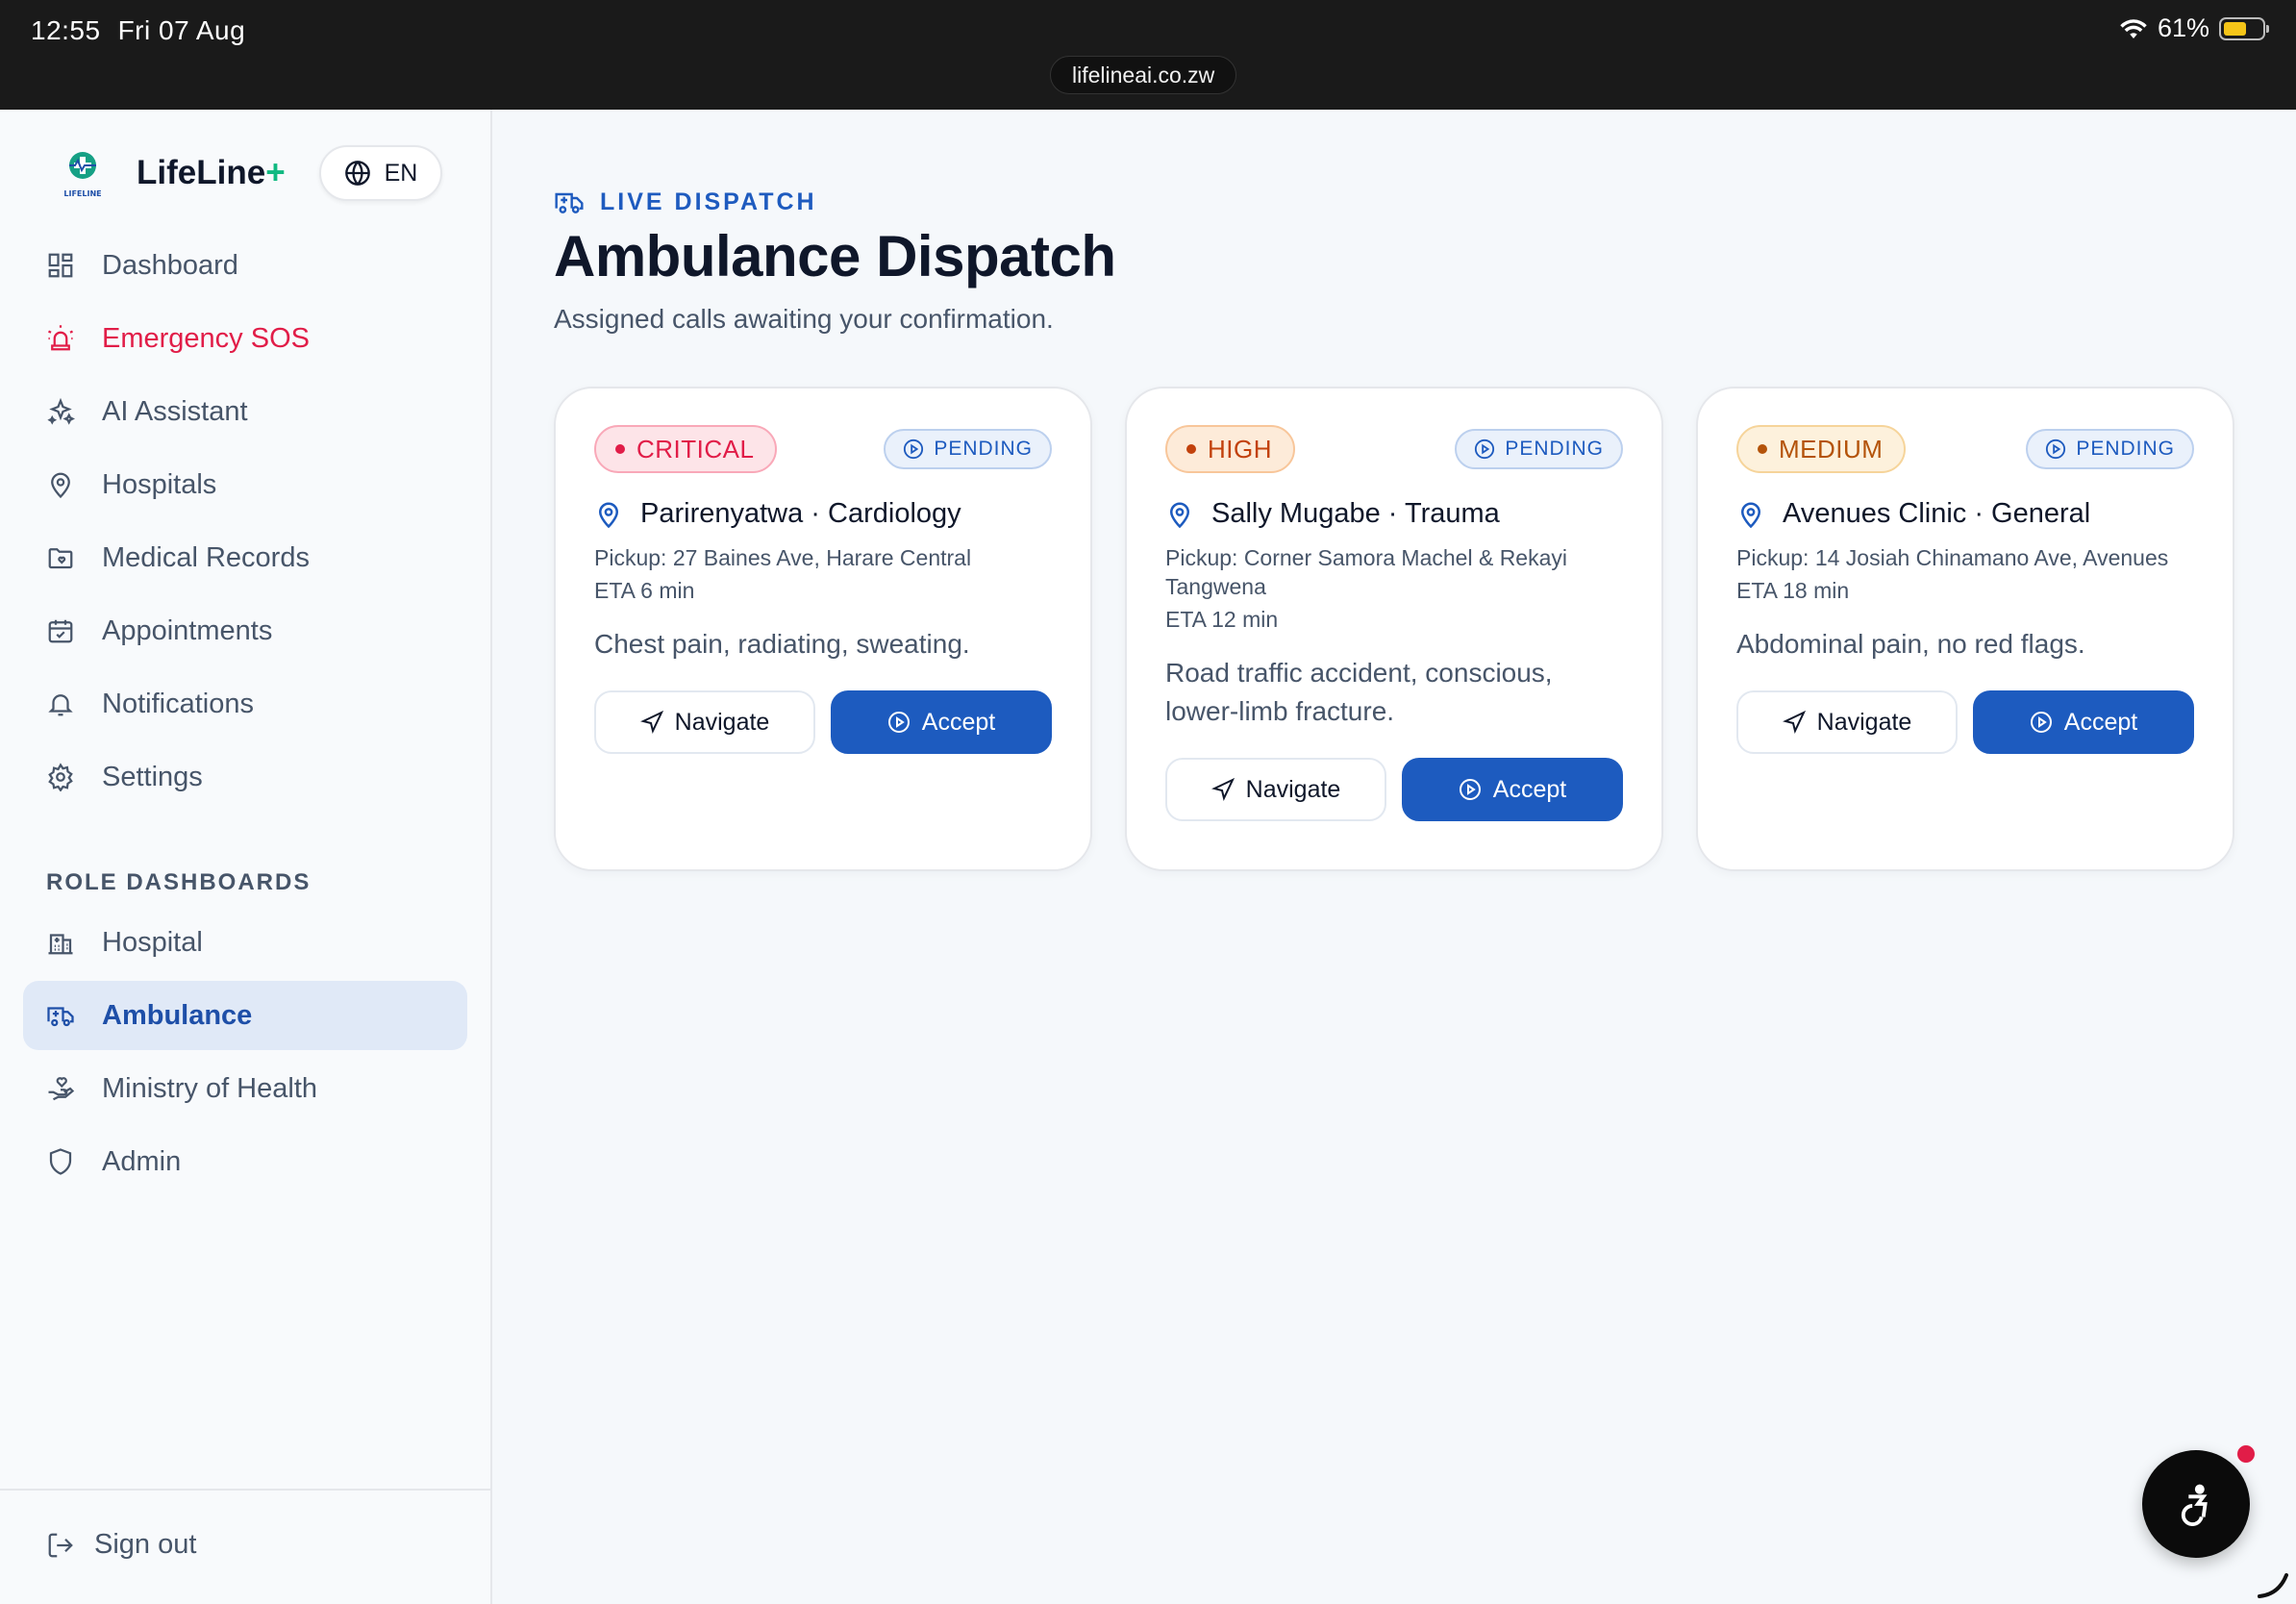 Image resolution: width=2296 pixels, height=1604 pixels. What do you see at coordinates (245, 265) in the screenshot?
I see `sidebar-item-dashboard: Dashboard` at bounding box center [245, 265].